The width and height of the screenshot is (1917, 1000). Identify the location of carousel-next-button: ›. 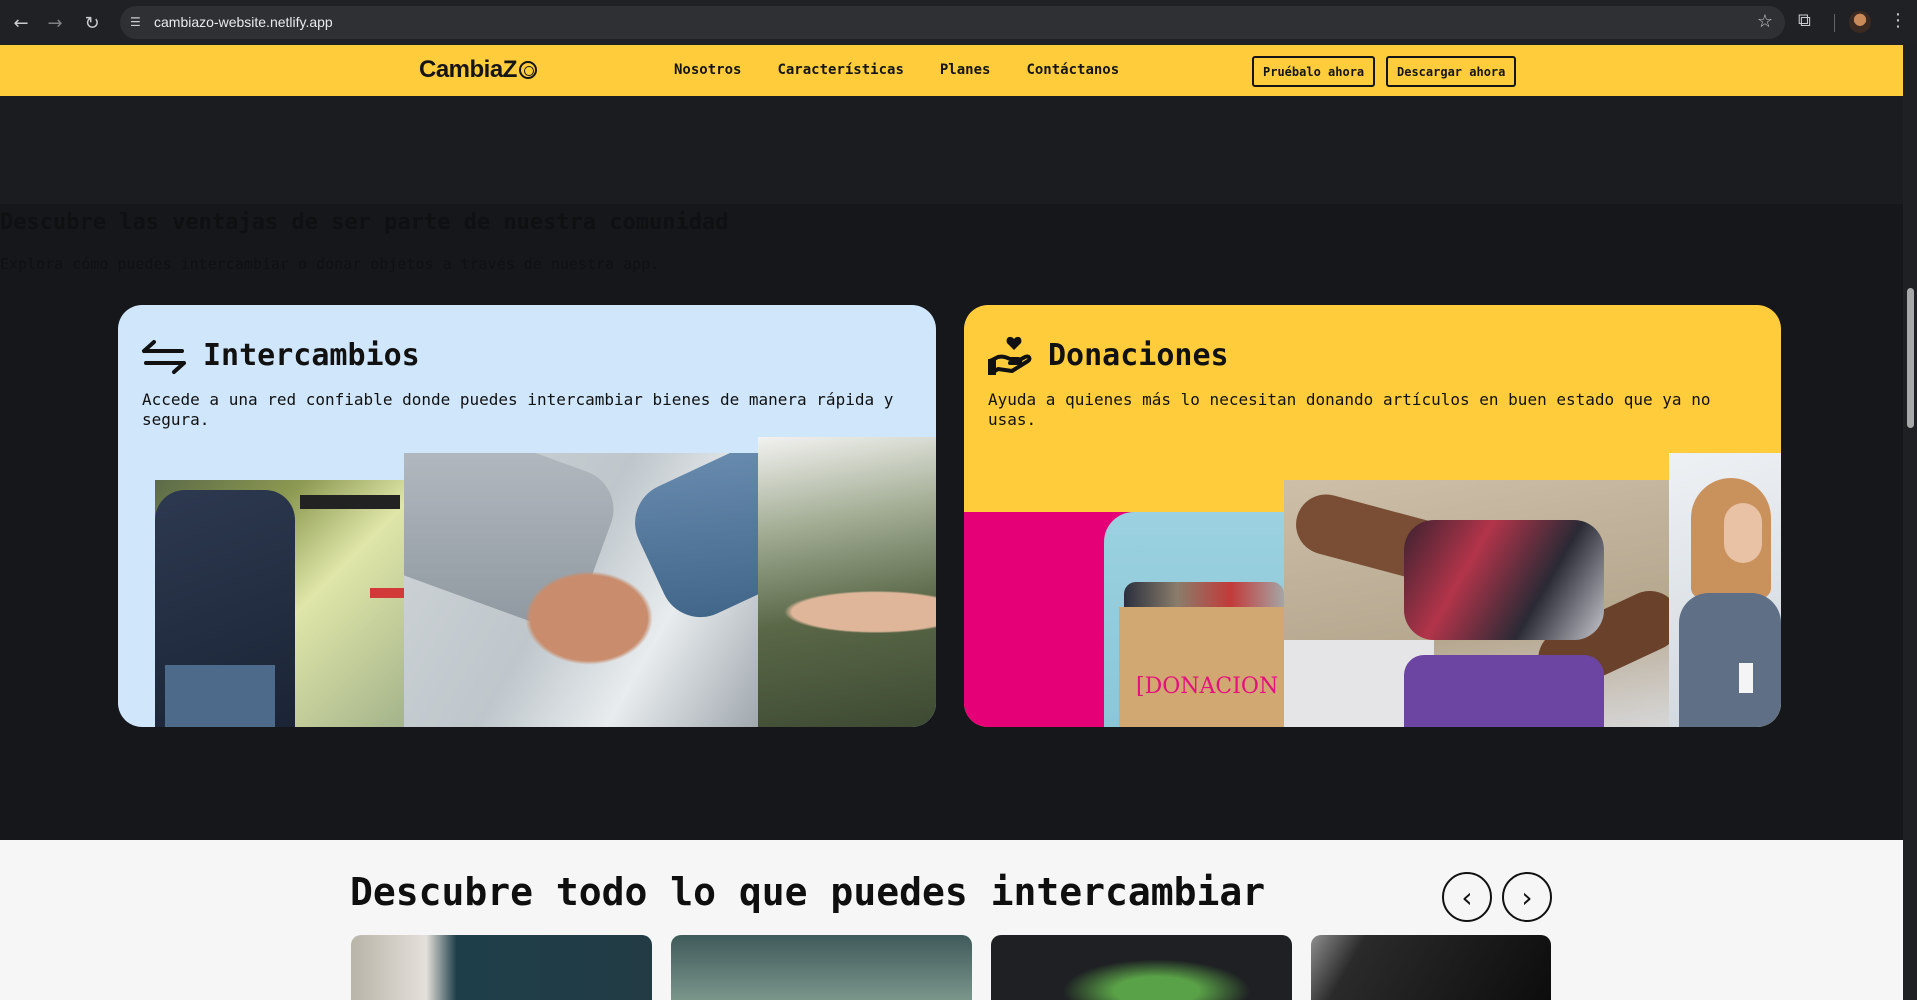
(1527, 897).